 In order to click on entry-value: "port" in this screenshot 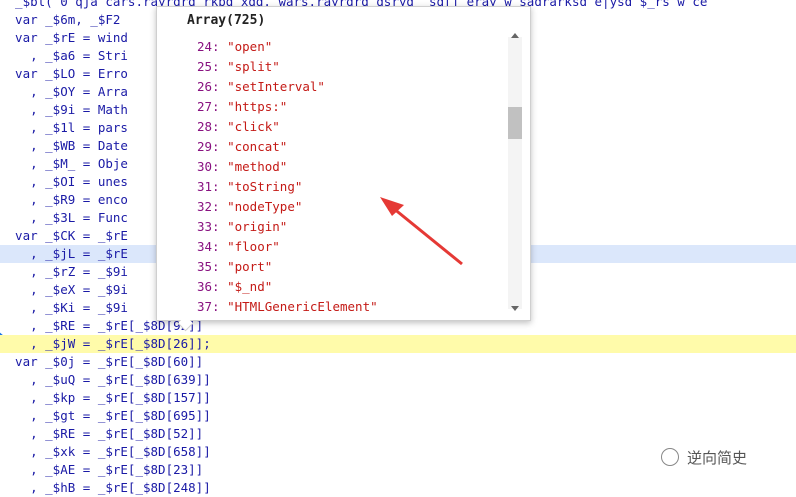, I will do `click(250, 266)`.